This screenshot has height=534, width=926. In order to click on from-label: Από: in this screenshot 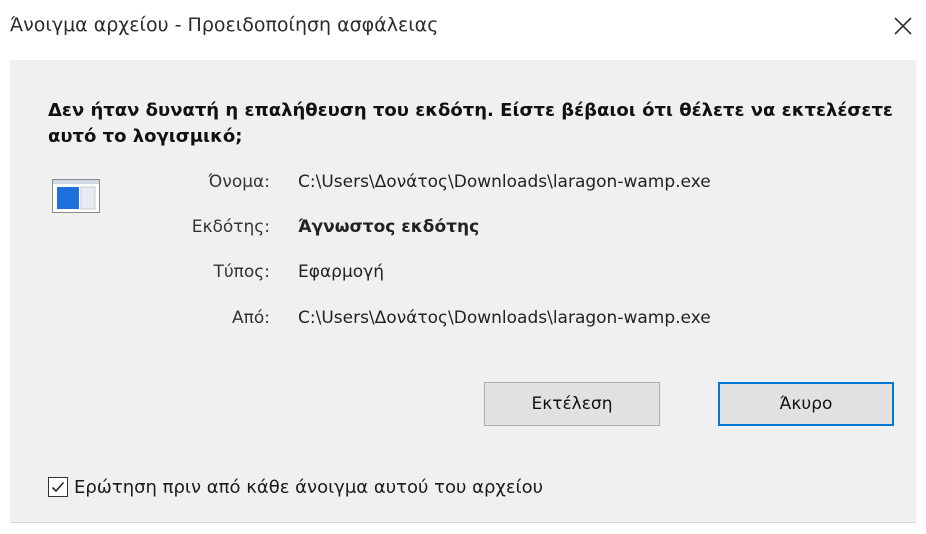, I will do `click(251, 318)`.